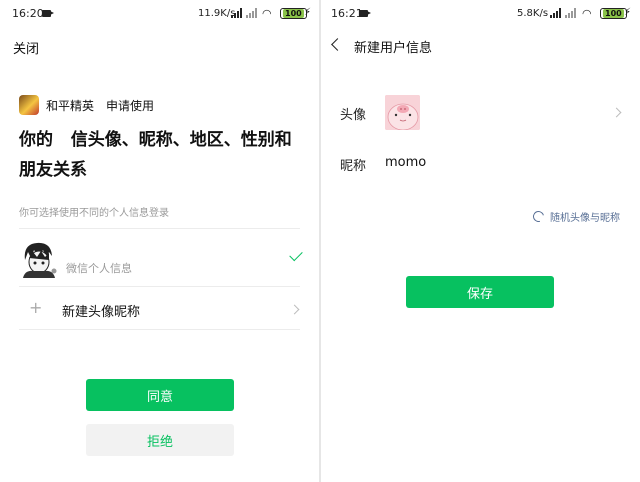 The height and width of the screenshot is (482, 640). What do you see at coordinates (159, 155) in the screenshot?
I see `permission-headline: 你的 信头像、昵称、地区、性别和 朋友关系` at bounding box center [159, 155].